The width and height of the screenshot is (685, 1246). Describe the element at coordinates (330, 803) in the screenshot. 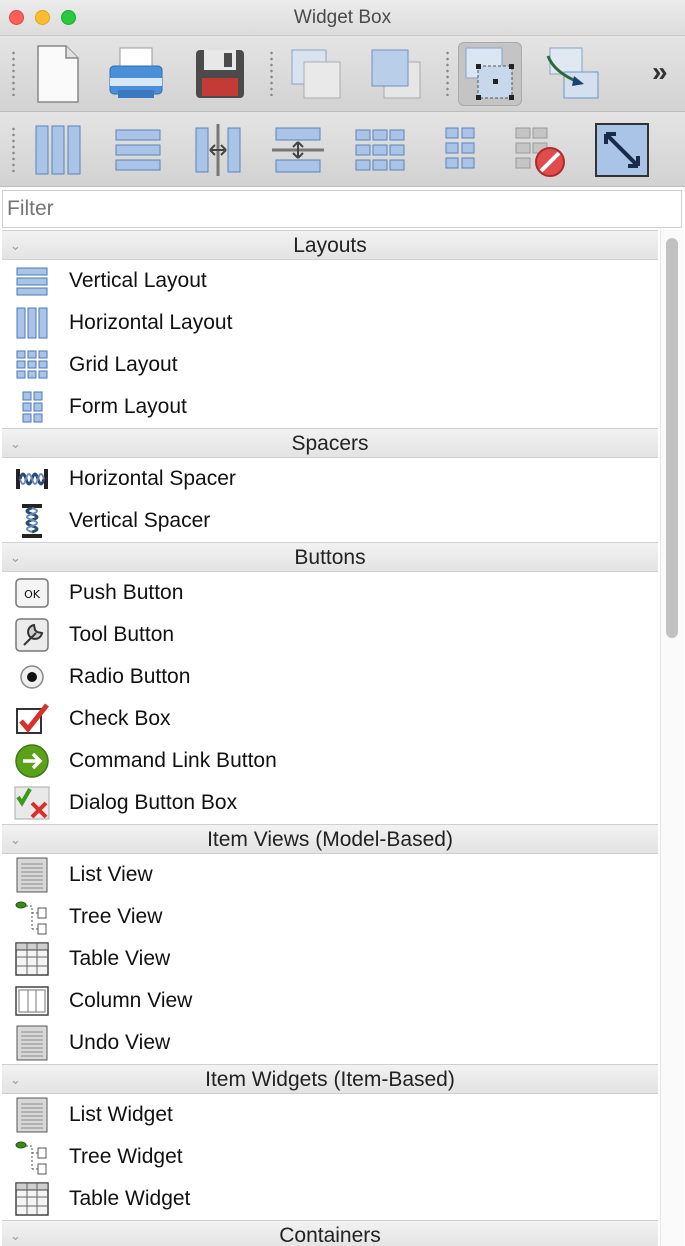

I see `widget-item-dialog-button-box: Dialog Button Box` at that location.